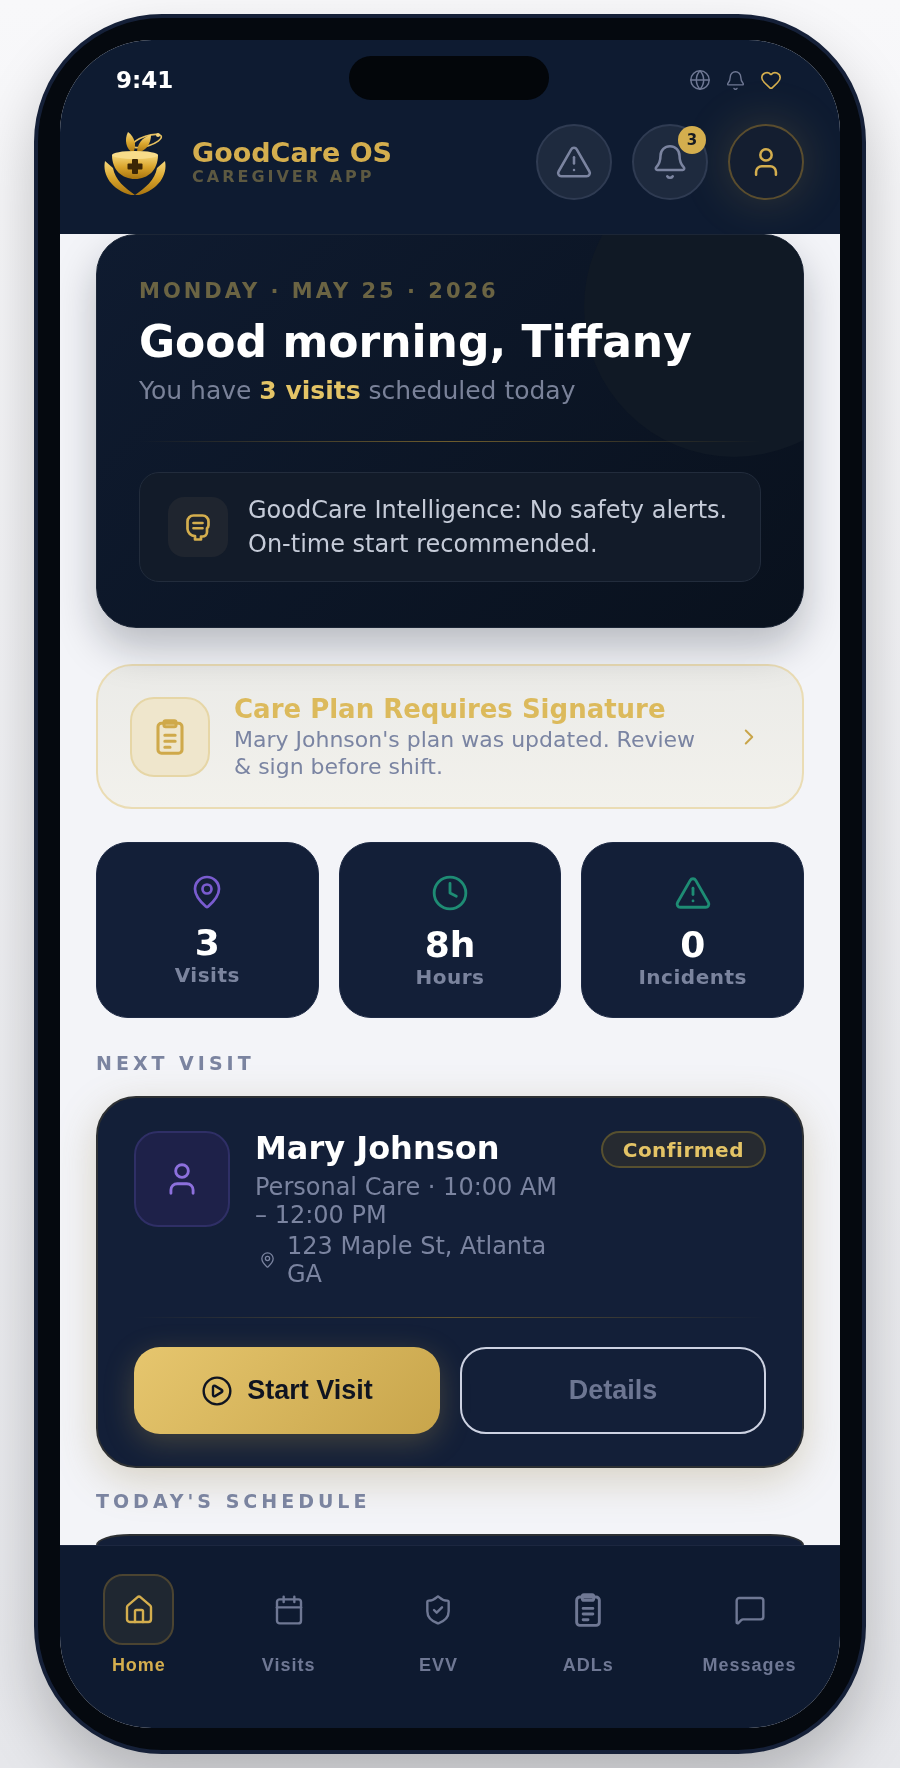 Image resolution: width=900 pixels, height=1768 pixels. Describe the element at coordinates (692, 977) in the screenshot. I see `stat-label: Incidents` at that location.